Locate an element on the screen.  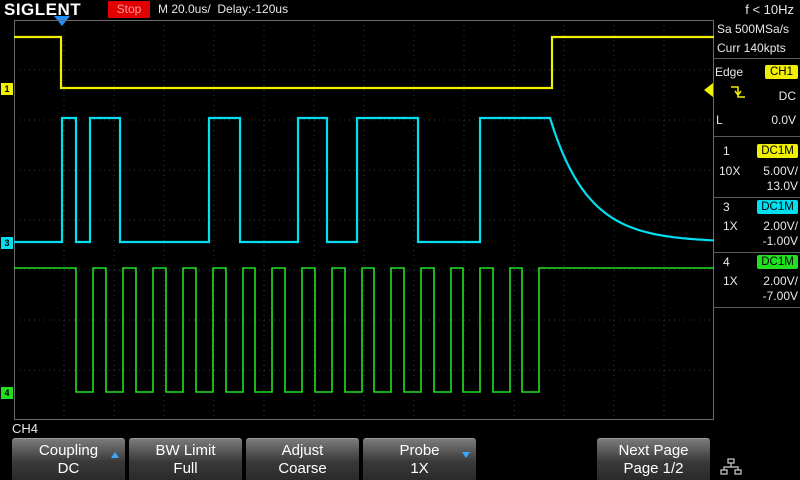
next-page-softkey: Next Page Page 1/2 is located at coordinates (653, 459).